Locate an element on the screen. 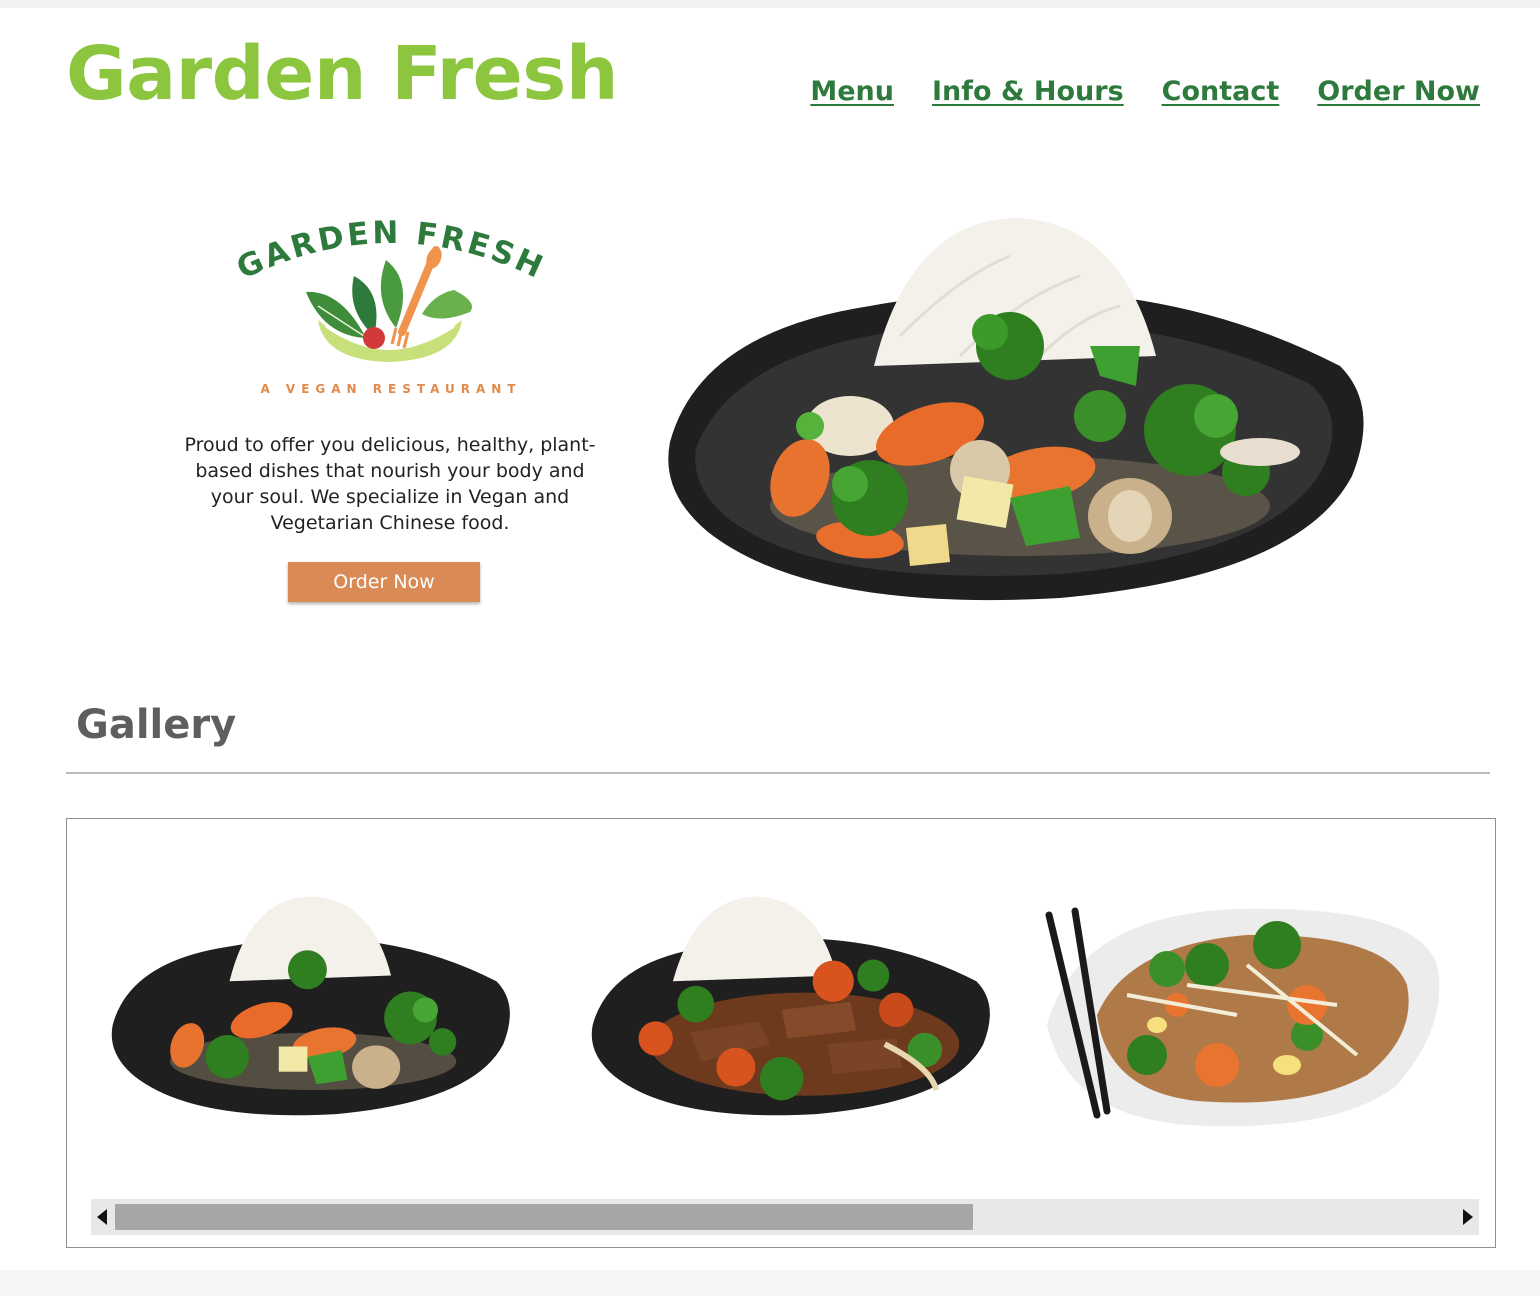 Image resolution: width=1540 pixels, height=1296 pixels. gallery-image-vegetables-rice is located at coordinates (312, 1007).